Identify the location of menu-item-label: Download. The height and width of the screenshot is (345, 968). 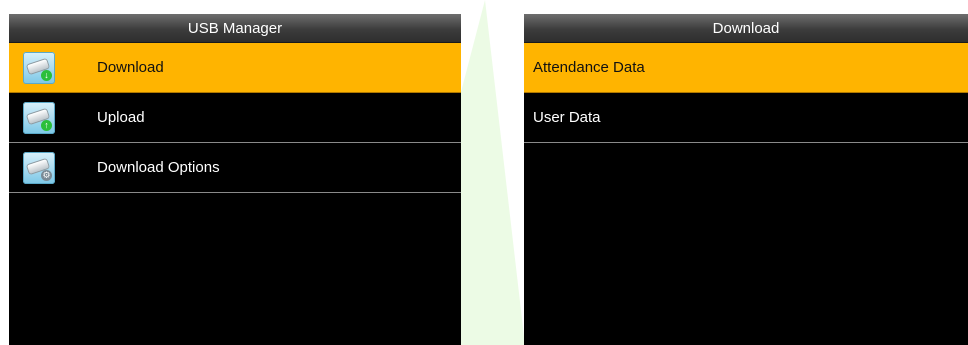
(130, 67).